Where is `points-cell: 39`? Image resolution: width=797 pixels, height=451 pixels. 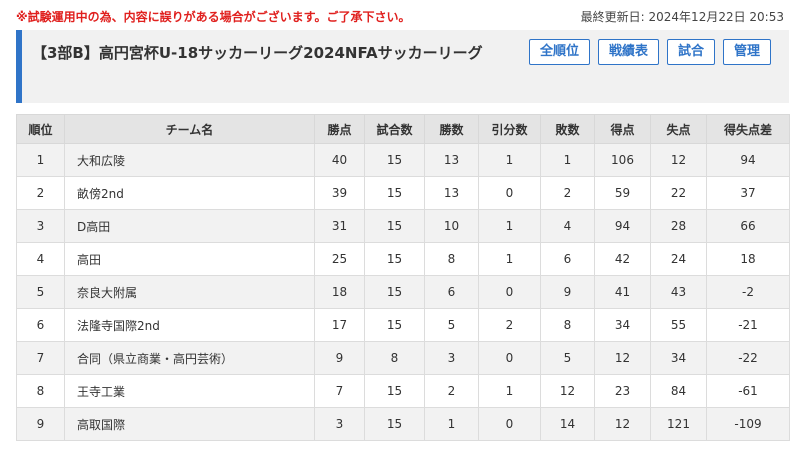
points-cell: 39 is located at coordinates (339, 193).